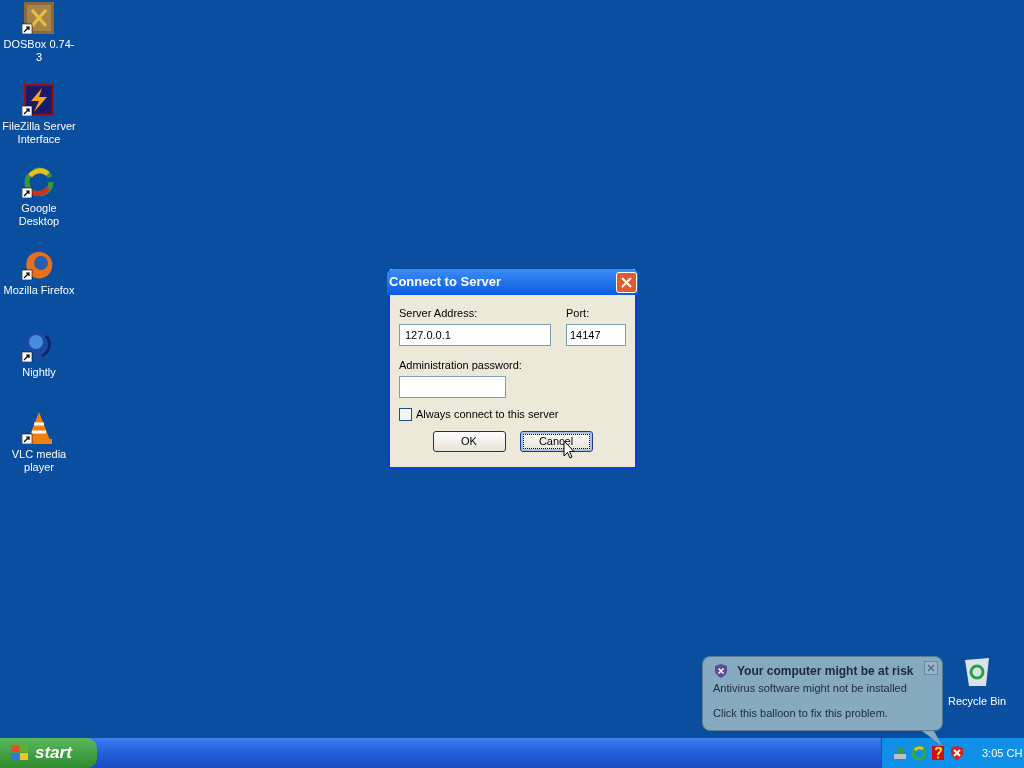 The height and width of the screenshot is (768, 1024). Describe the element at coordinates (469, 441) in the screenshot. I see `dialog-button: OK` at that location.